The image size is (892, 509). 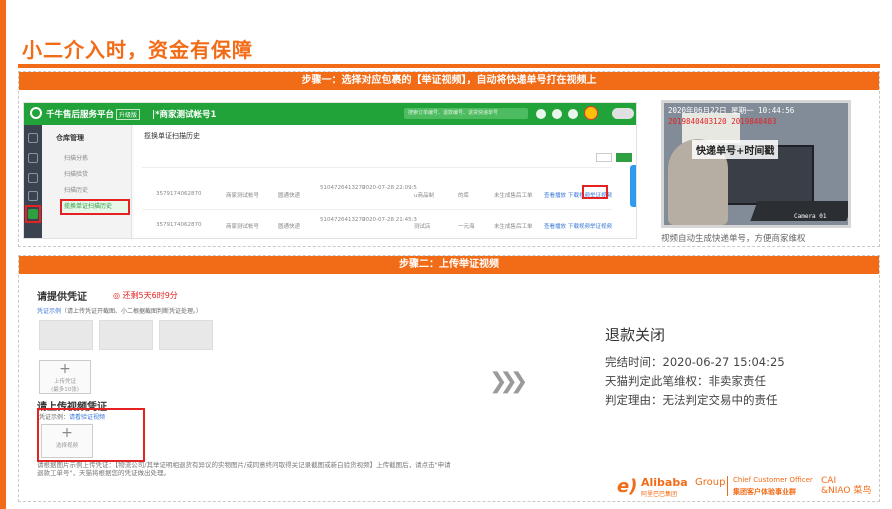 What do you see at coordinates (557, 114) in the screenshot?
I see `bell-icon` at bounding box center [557, 114].